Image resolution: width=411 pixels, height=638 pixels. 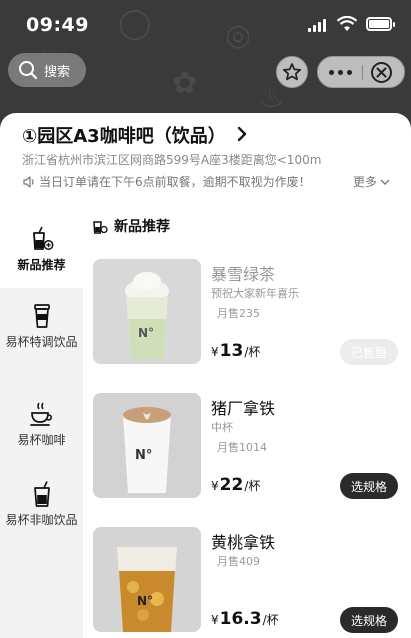 What do you see at coordinates (242, 134) in the screenshot?
I see `chevron-right-icon` at bounding box center [242, 134].